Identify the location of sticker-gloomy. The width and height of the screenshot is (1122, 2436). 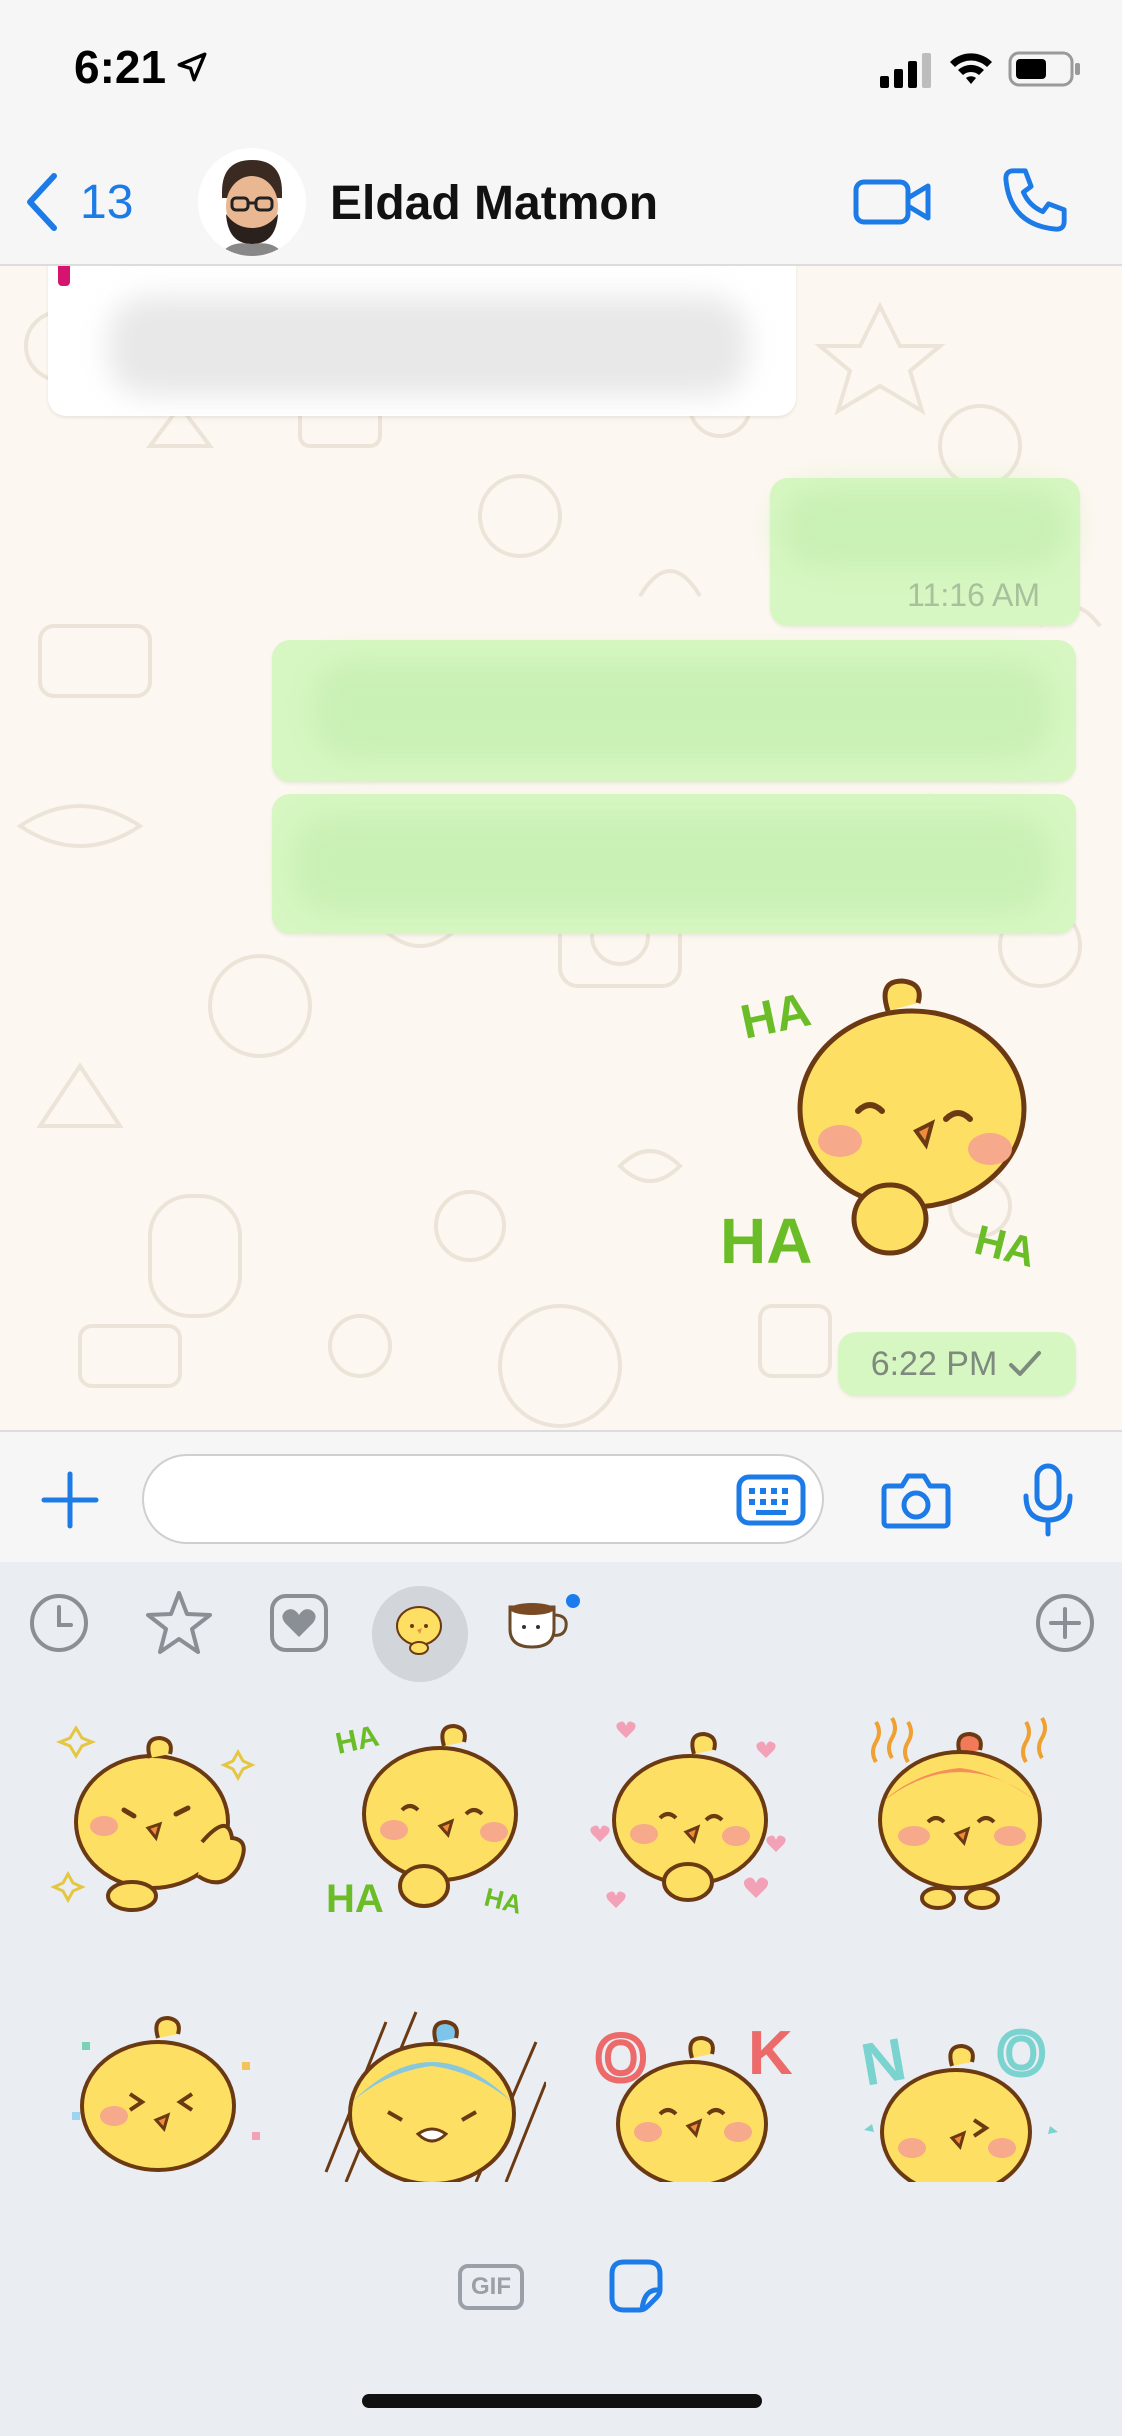
(426, 2092).